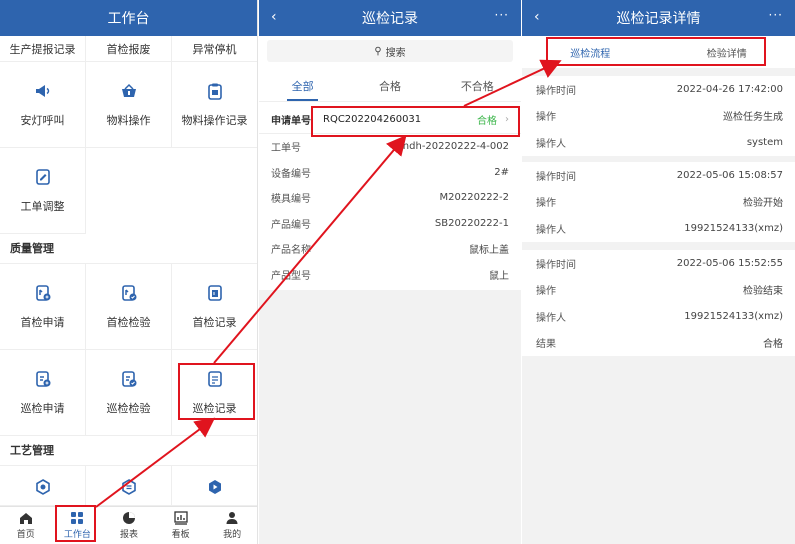 Image resolution: width=795 pixels, height=544 pixels. Describe the element at coordinates (507, 119) in the screenshot. I see `chevron-right-icon: ›` at that location.